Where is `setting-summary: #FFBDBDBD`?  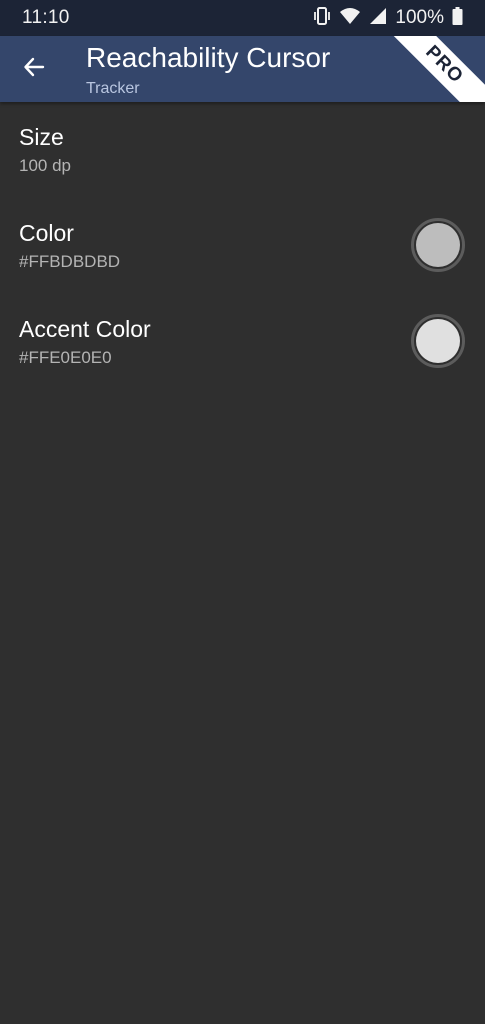
setting-summary: #FFBDBDBD is located at coordinates (70, 261).